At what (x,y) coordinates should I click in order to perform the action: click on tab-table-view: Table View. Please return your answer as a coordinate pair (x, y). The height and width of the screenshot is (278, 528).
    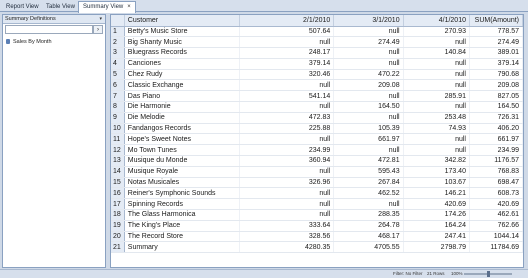
    Looking at the image, I should click on (60, 7).